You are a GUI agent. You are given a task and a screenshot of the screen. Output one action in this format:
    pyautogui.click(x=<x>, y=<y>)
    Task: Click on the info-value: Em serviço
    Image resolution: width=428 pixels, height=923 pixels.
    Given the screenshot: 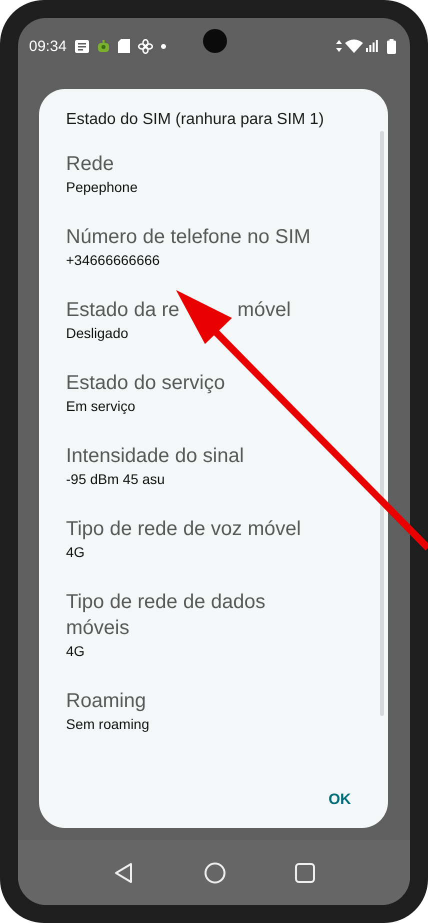 What is the action you would take?
    pyautogui.click(x=101, y=406)
    